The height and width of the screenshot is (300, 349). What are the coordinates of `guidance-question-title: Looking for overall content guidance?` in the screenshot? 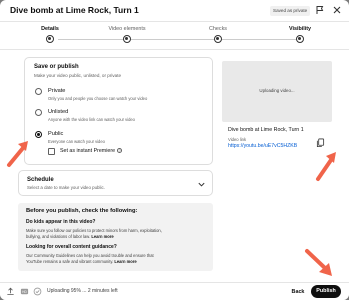 It's located at (71, 247).